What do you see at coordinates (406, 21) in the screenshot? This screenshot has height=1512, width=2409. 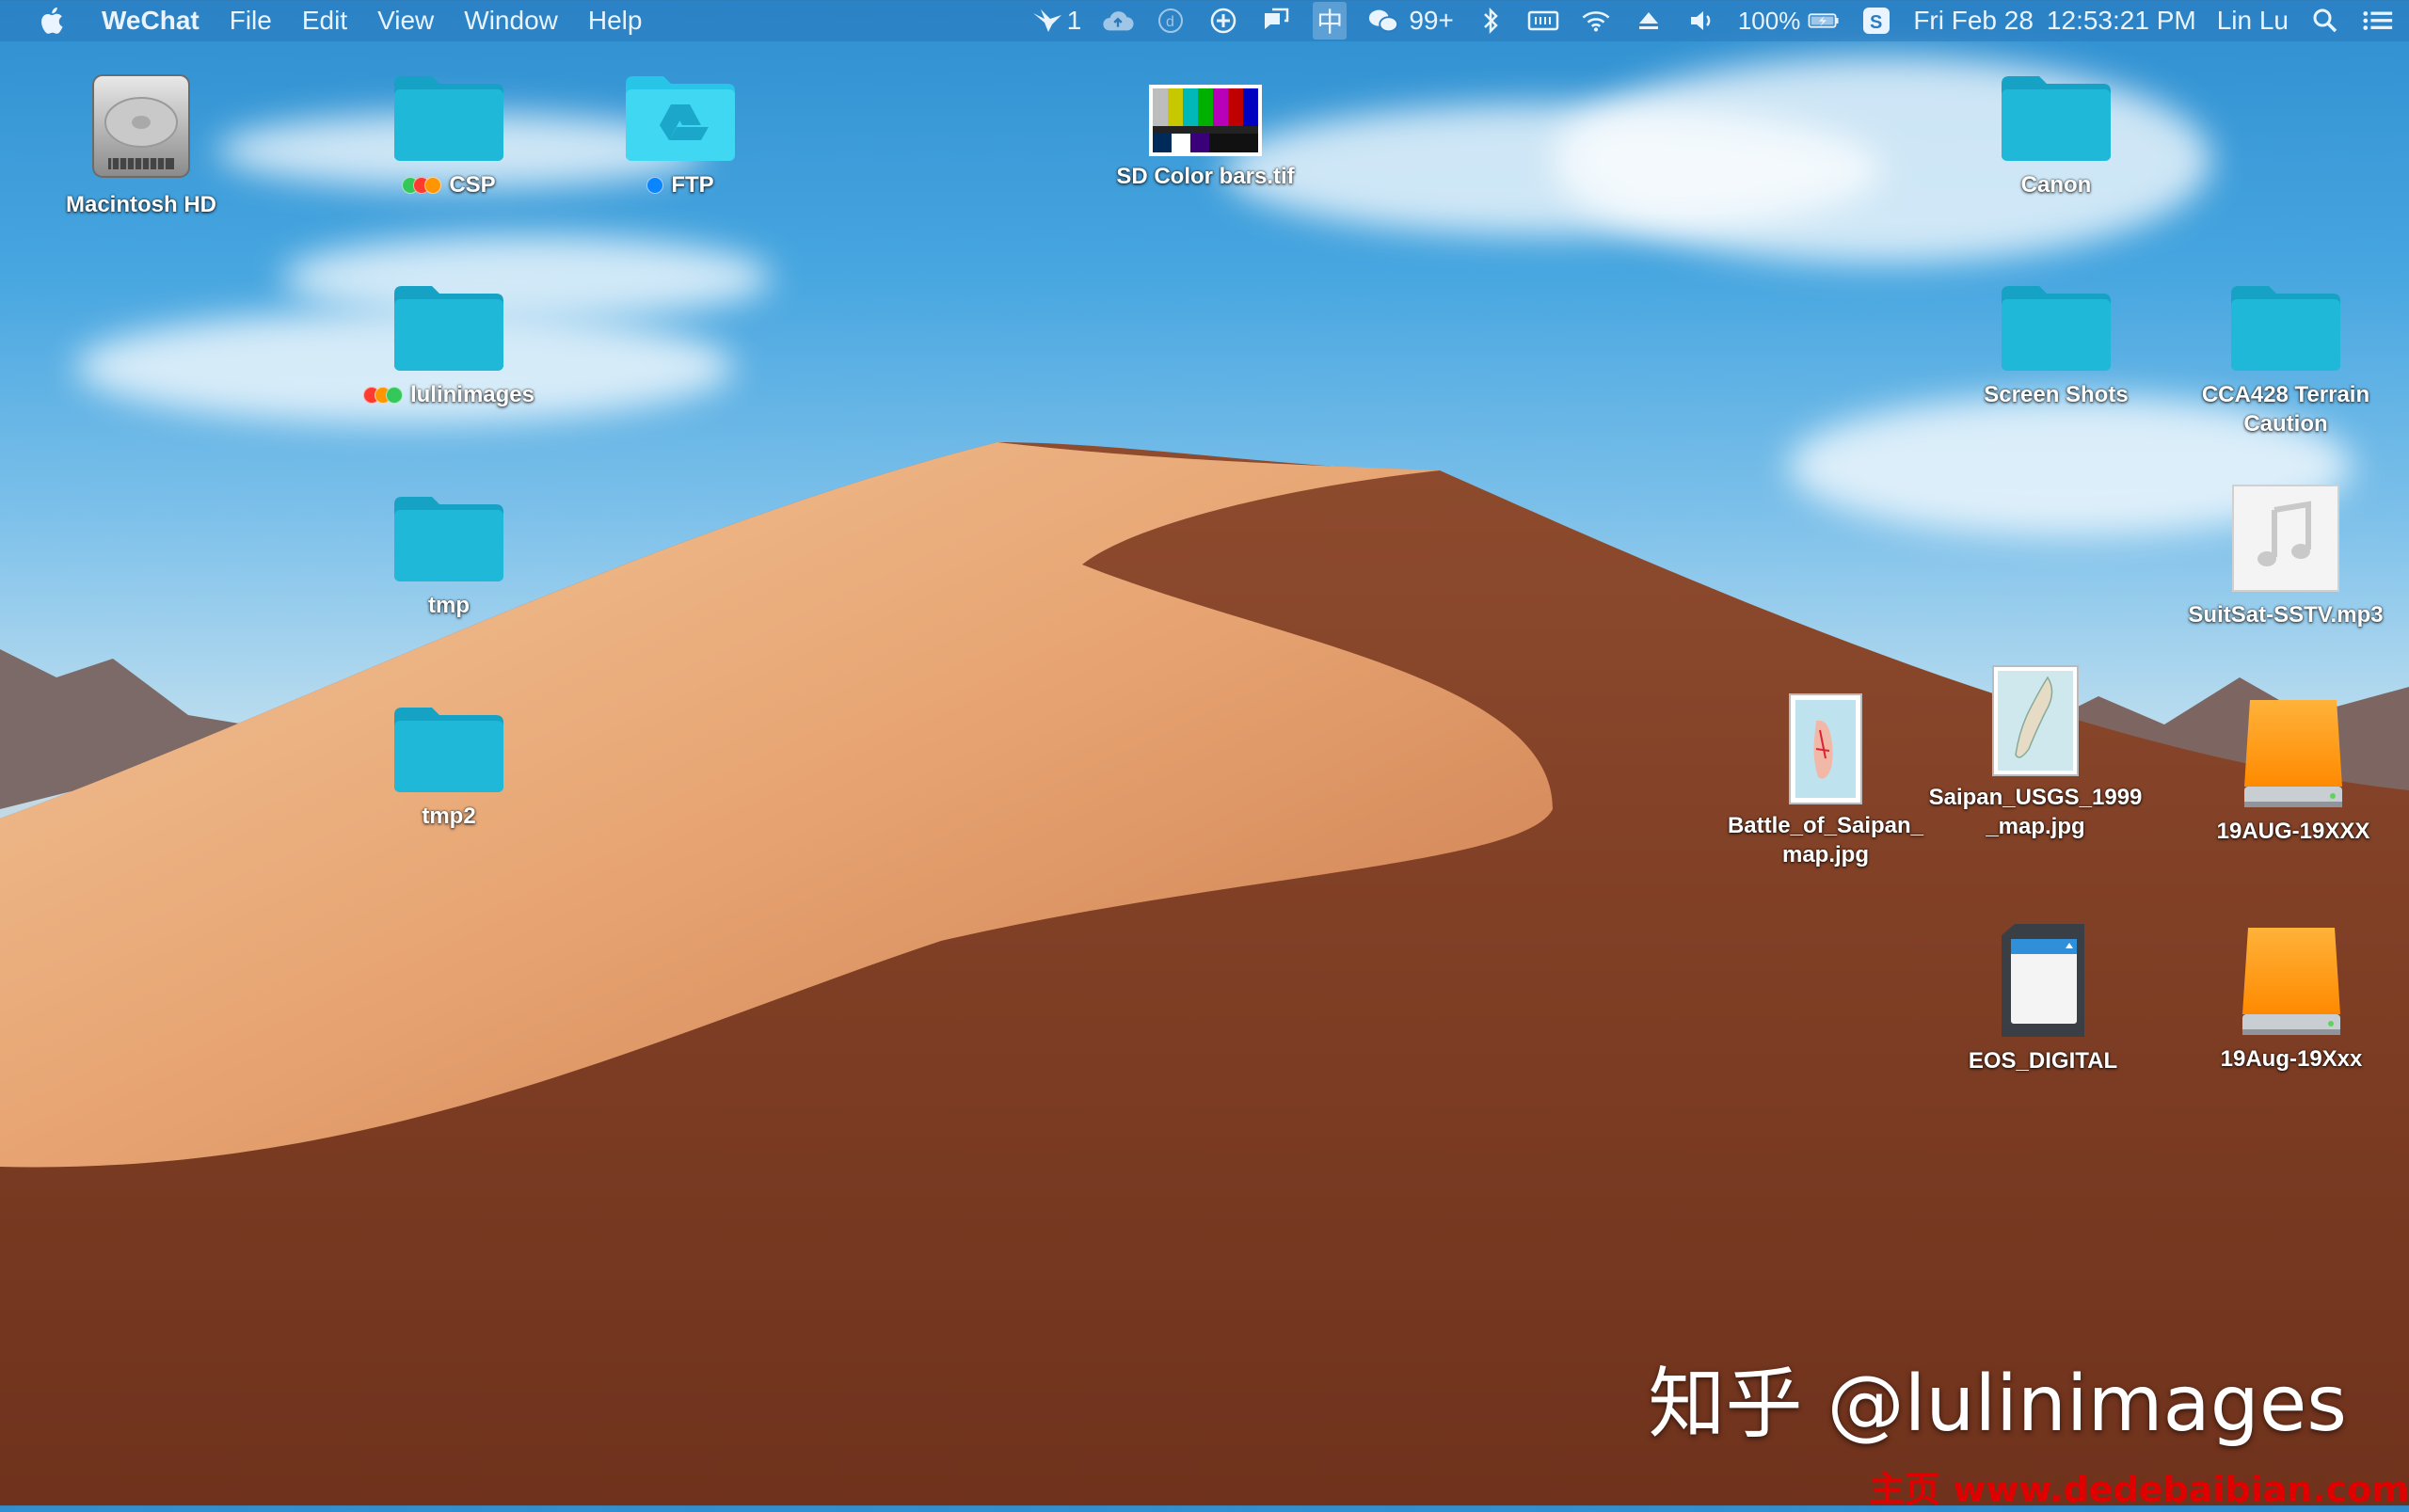 I see `menu-view: View` at bounding box center [406, 21].